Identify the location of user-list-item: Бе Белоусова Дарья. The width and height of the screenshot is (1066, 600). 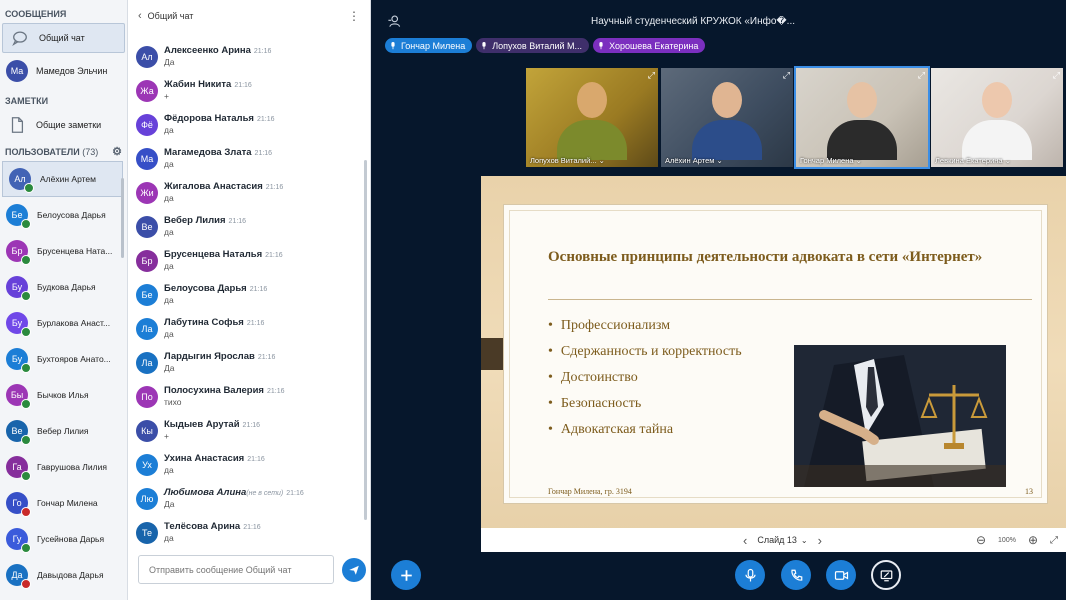
(63, 215).